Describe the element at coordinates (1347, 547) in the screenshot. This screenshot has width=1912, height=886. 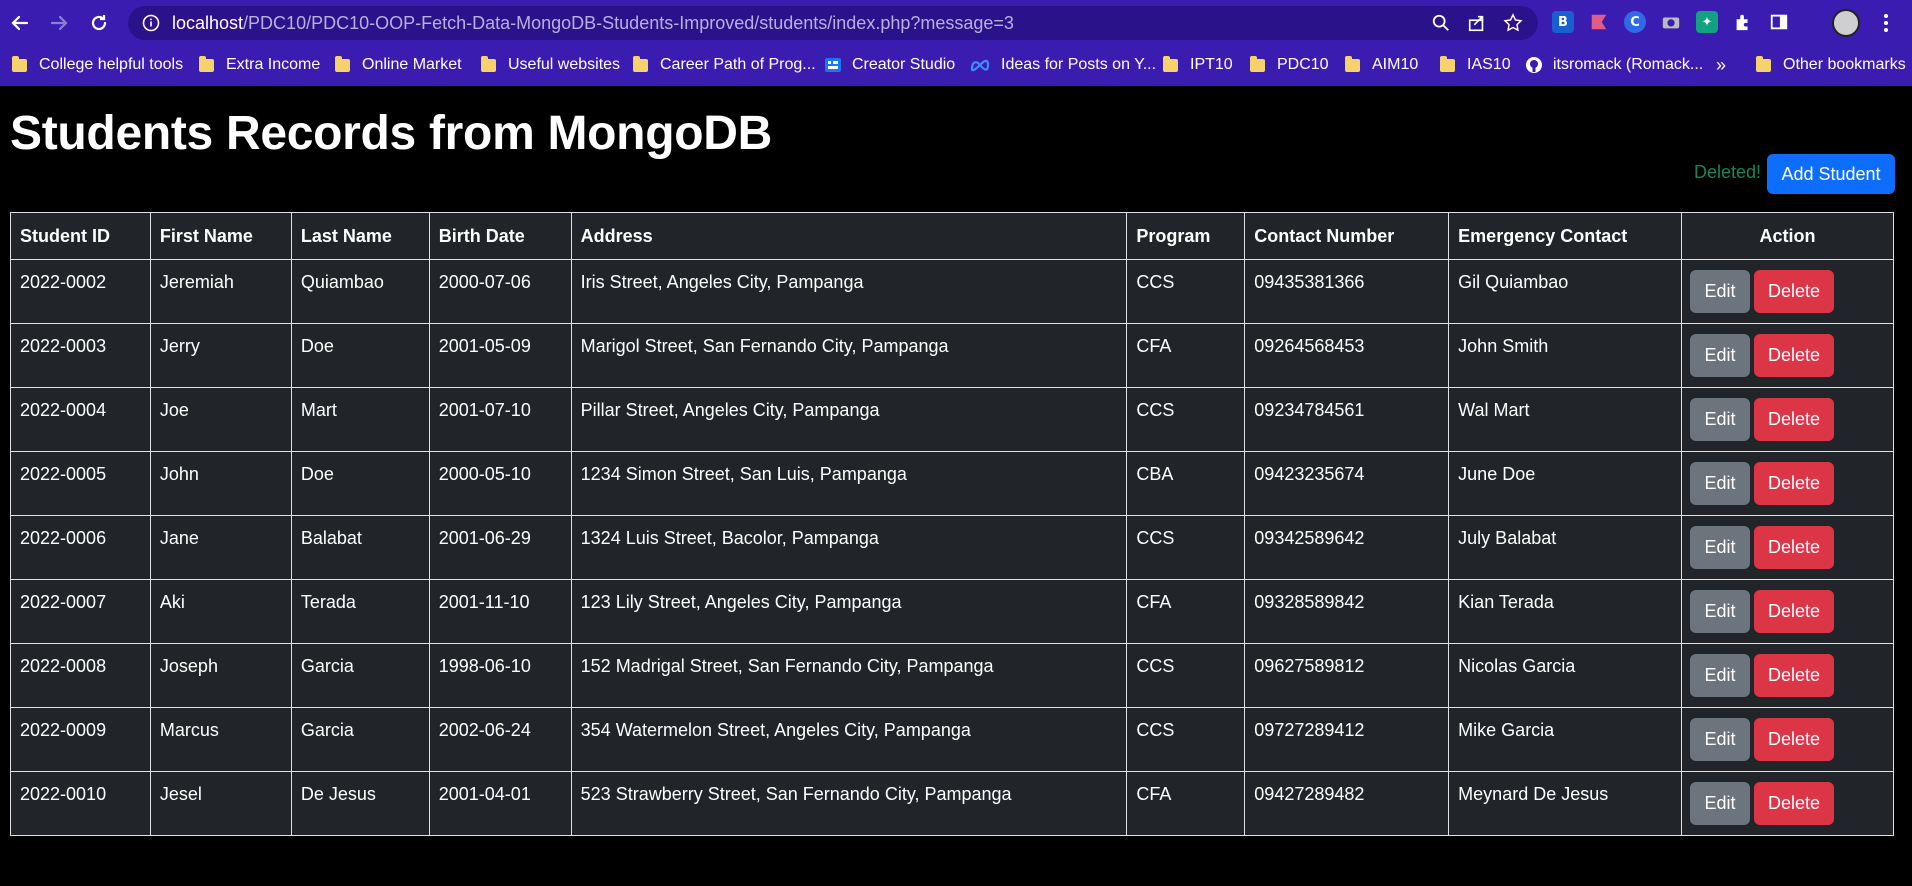
I see `cell-contact-number: 09342589642` at that location.